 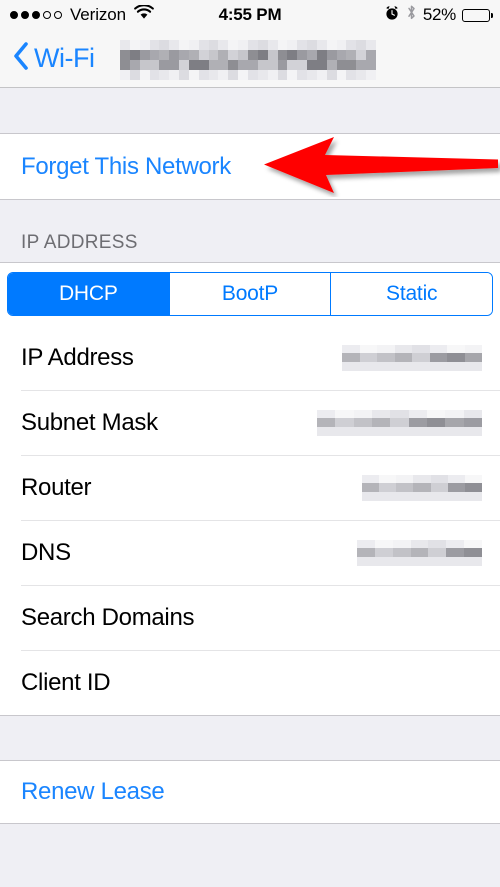 I want to click on spacer-above-renew, so click(x=250, y=738).